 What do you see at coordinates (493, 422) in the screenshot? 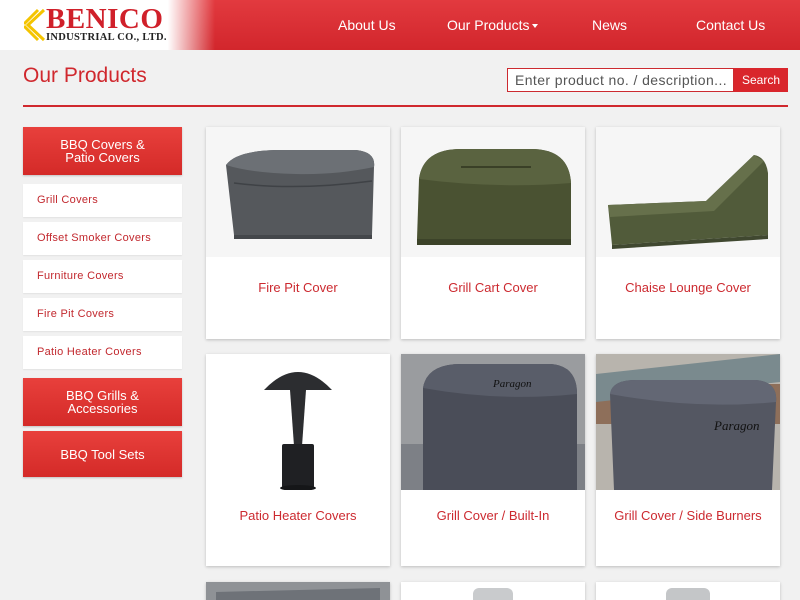
I see `built-in-grill-cover-image: Paragon` at bounding box center [493, 422].